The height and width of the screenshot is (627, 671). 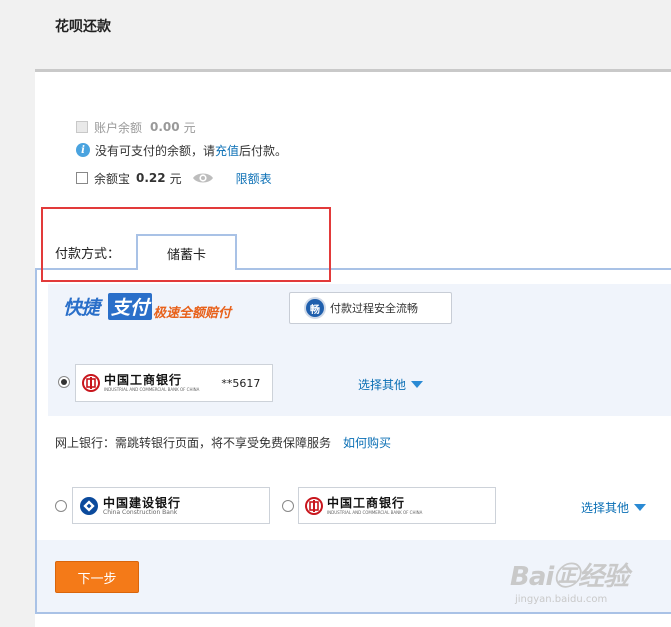 I want to click on account-balance-row: 账户余额 0.00 元, so click(x=136, y=127).